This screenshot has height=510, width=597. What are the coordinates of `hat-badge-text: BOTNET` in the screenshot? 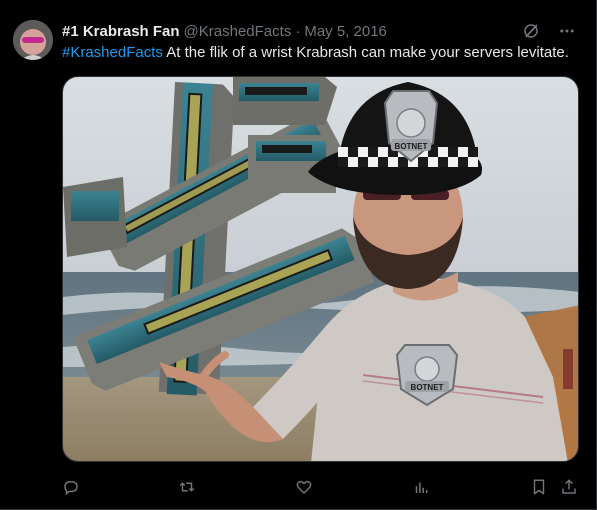 It's located at (411, 146).